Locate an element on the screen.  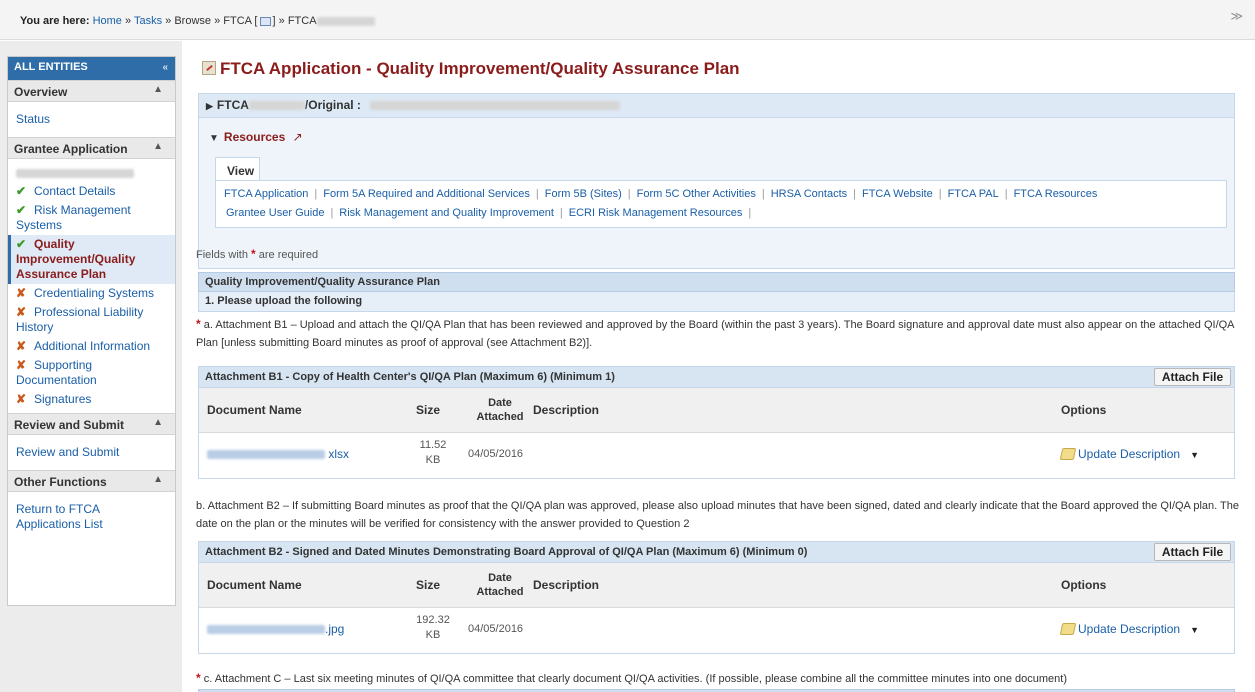
document-link: .jpg is located at coordinates (275, 629).